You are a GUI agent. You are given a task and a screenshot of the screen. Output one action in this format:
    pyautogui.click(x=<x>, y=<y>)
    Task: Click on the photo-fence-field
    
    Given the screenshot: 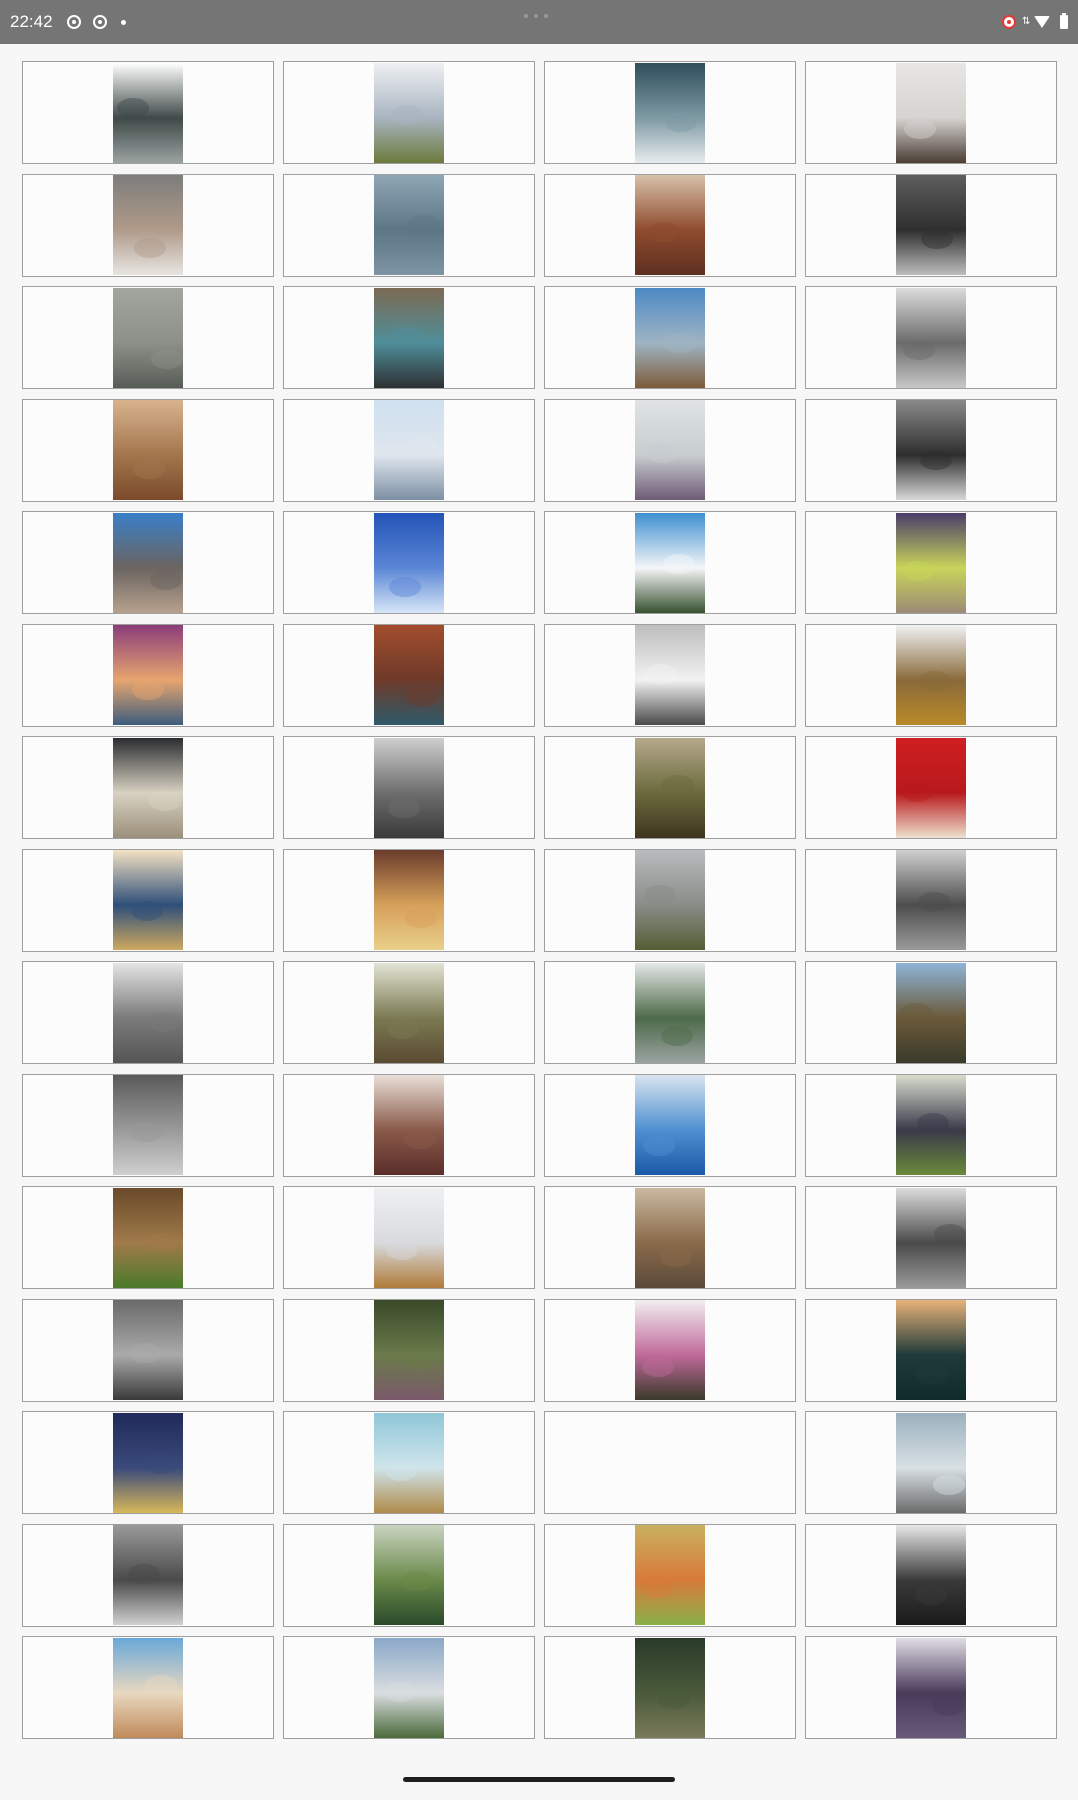 What is the action you would take?
    pyautogui.click(x=931, y=675)
    